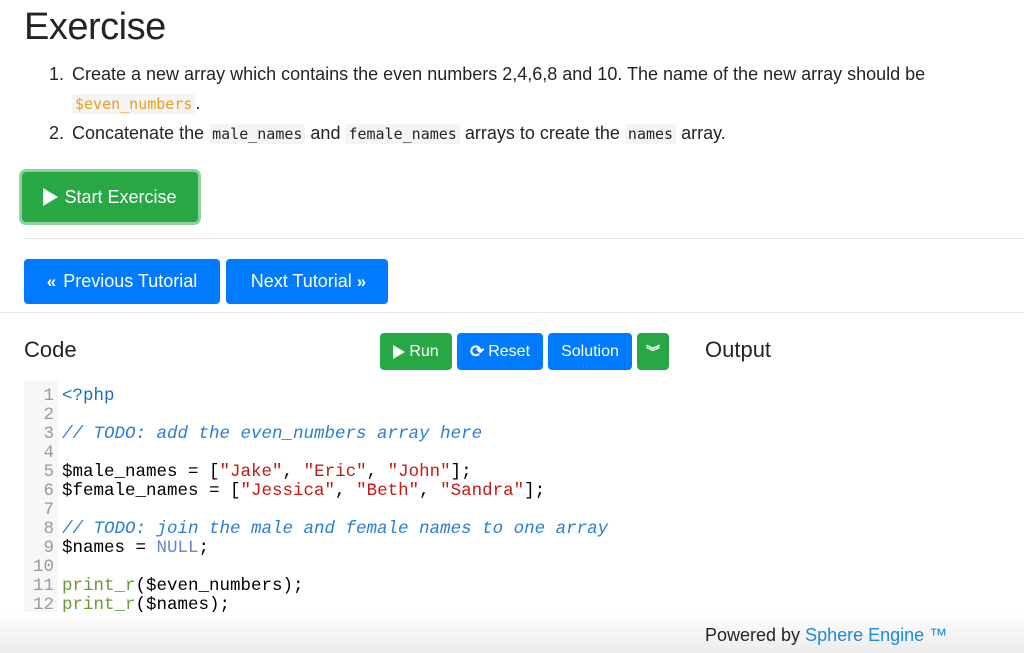 This screenshot has width=1024, height=653. What do you see at coordinates (48, 529) in the screenshot?
I see `line-number: 8` at bounding box center [48, 529].